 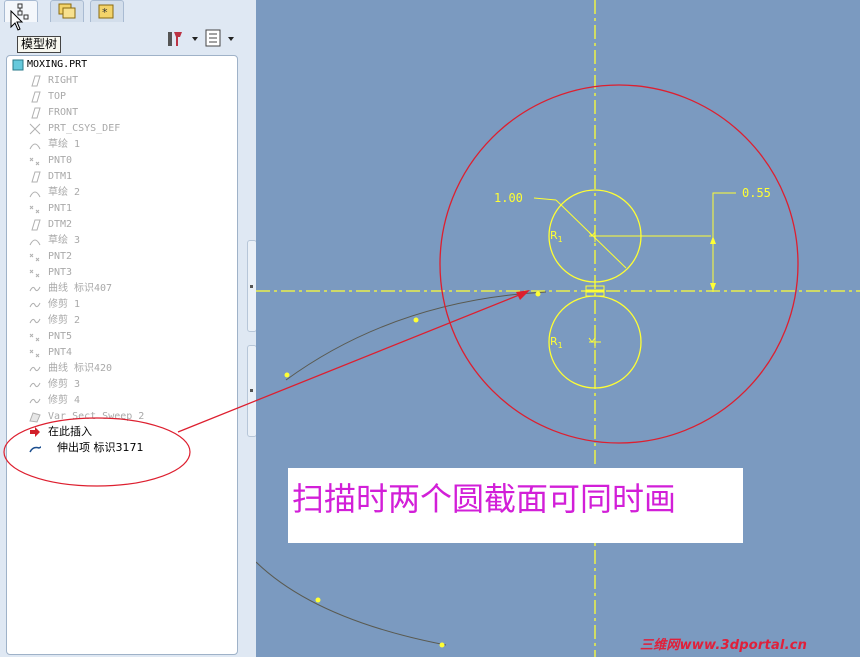 What do you see at coordinates (64, 384) in the screenshot?
I see `tree-item-label: 修剪 3` at bounding box center [64, 384].